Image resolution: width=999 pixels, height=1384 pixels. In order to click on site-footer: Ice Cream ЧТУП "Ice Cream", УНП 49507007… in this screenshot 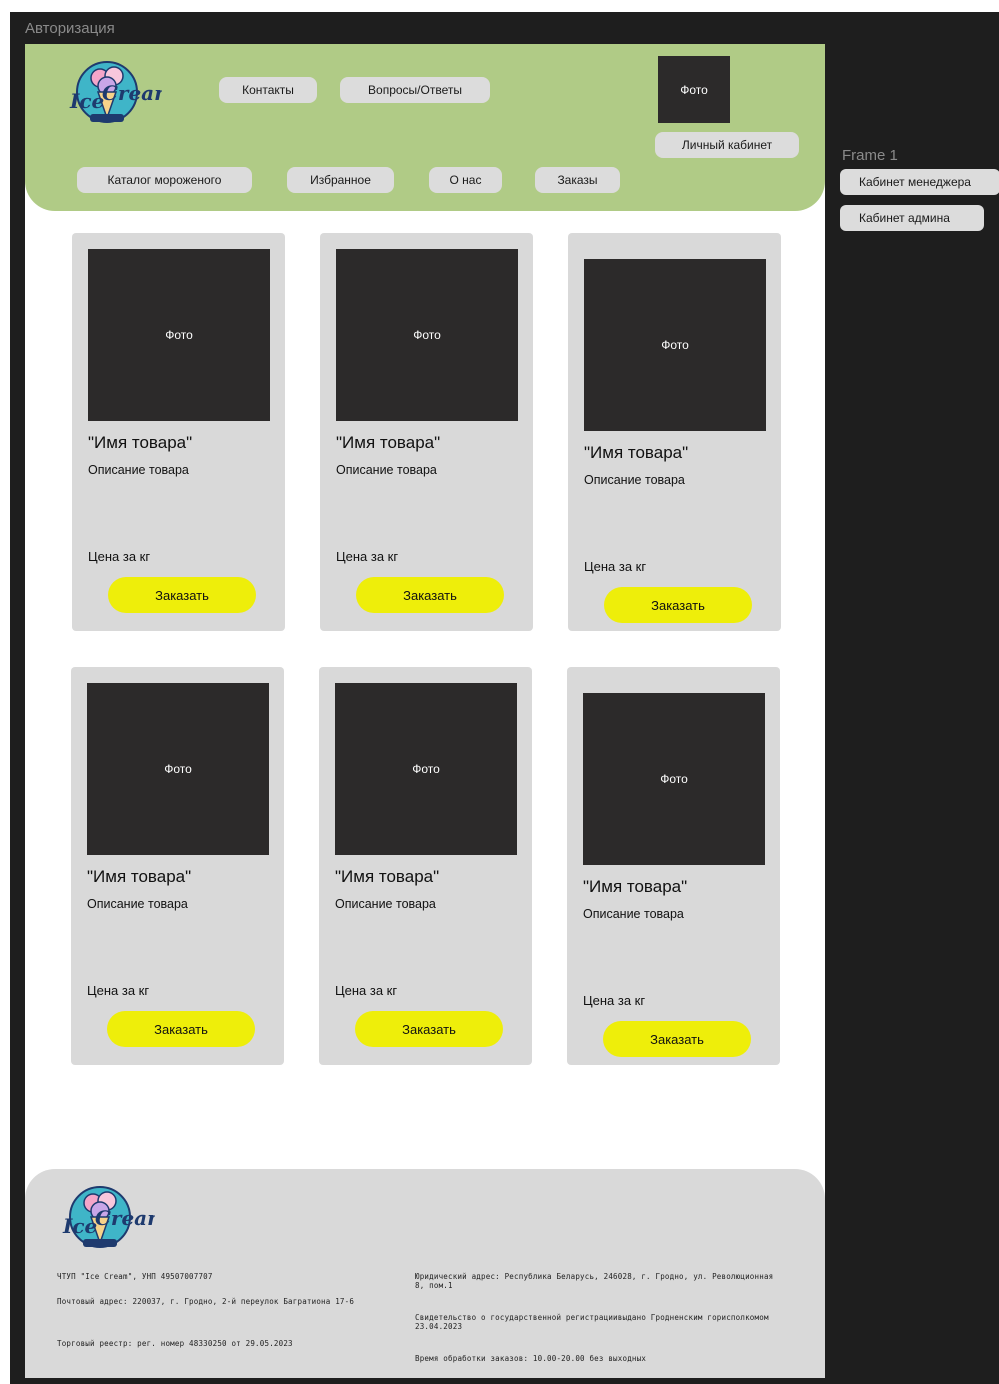, I will do `click(425, 1273)`.